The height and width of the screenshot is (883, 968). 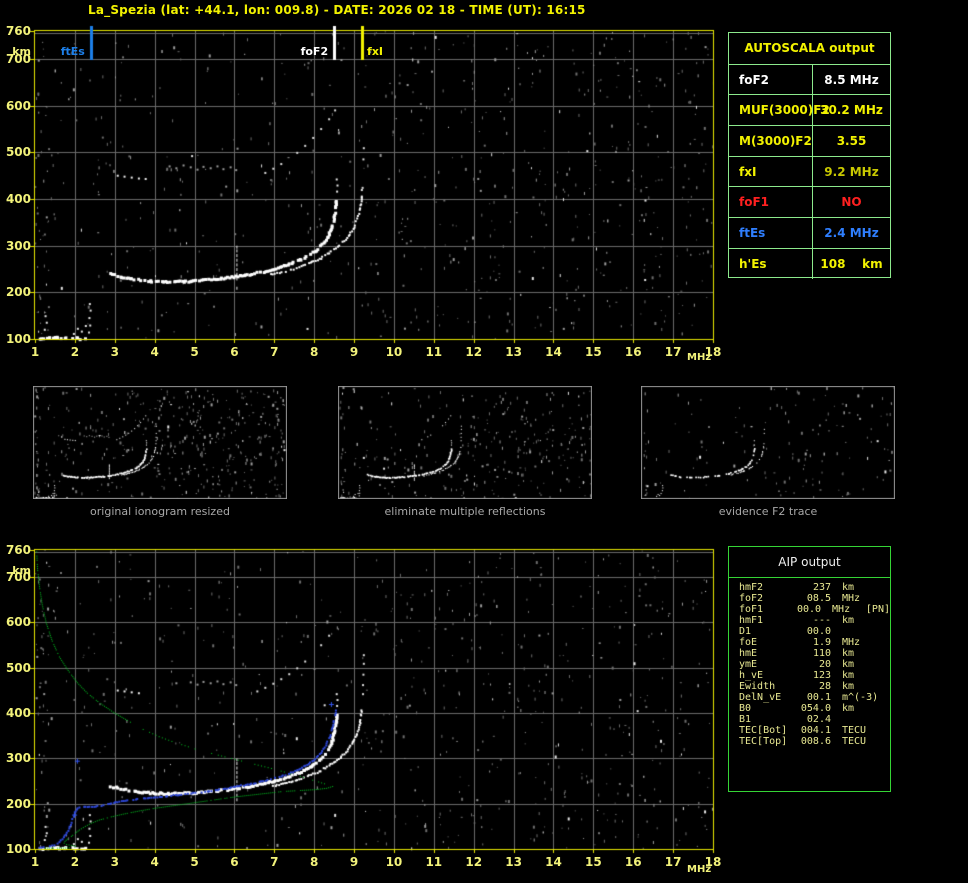 I want to click on aip-row: D1 00.0, so click(x=814, y=631).